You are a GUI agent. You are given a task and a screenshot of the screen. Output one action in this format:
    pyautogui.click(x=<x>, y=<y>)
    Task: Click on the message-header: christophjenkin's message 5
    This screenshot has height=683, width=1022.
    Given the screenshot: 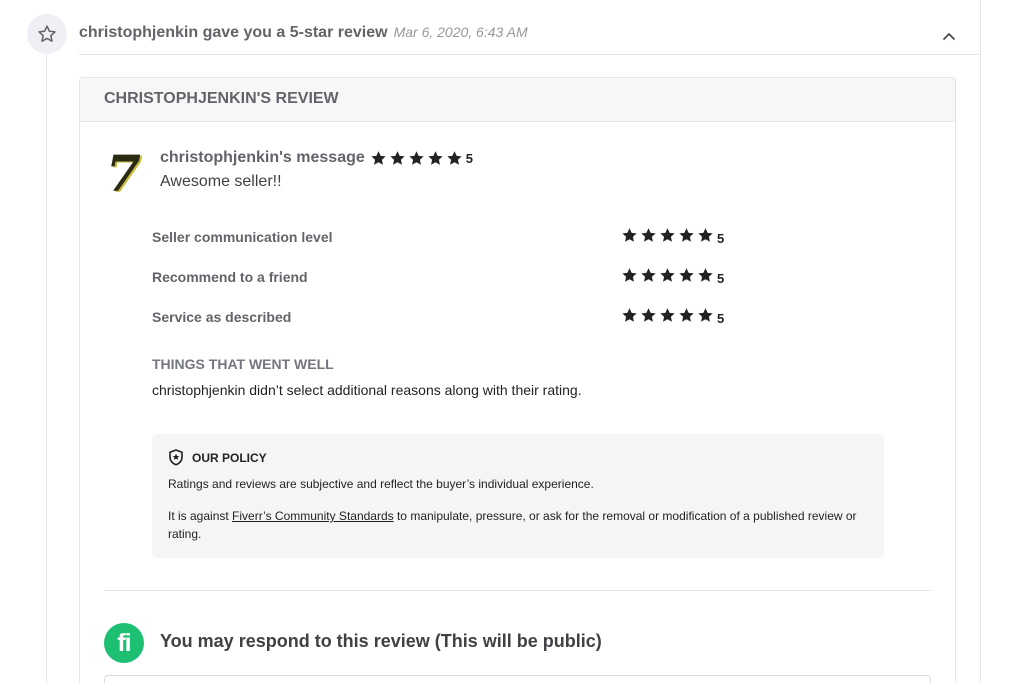 What is the action you would take?
    pyautogui.click(x=316, y=158)
    